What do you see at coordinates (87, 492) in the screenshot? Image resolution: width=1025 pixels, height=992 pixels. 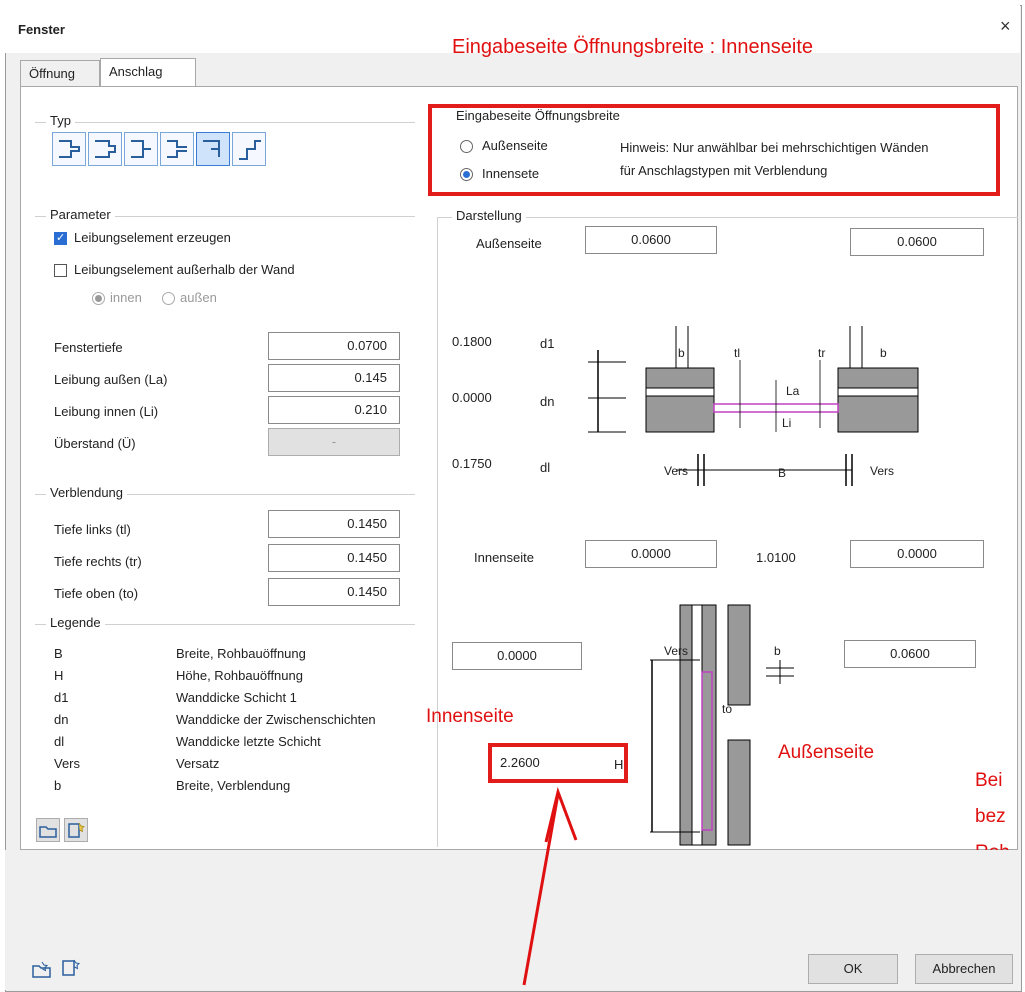 I see `verblendung-label: Verblendung` at bounding box center [87, 492].